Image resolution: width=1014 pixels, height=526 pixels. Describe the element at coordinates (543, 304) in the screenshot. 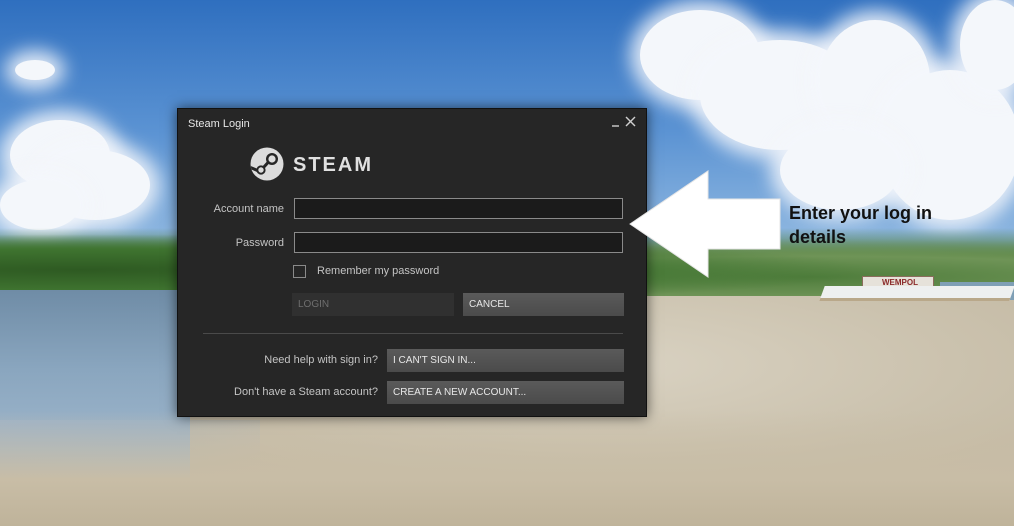

I see `cancel-button: CANCEL` at that location.